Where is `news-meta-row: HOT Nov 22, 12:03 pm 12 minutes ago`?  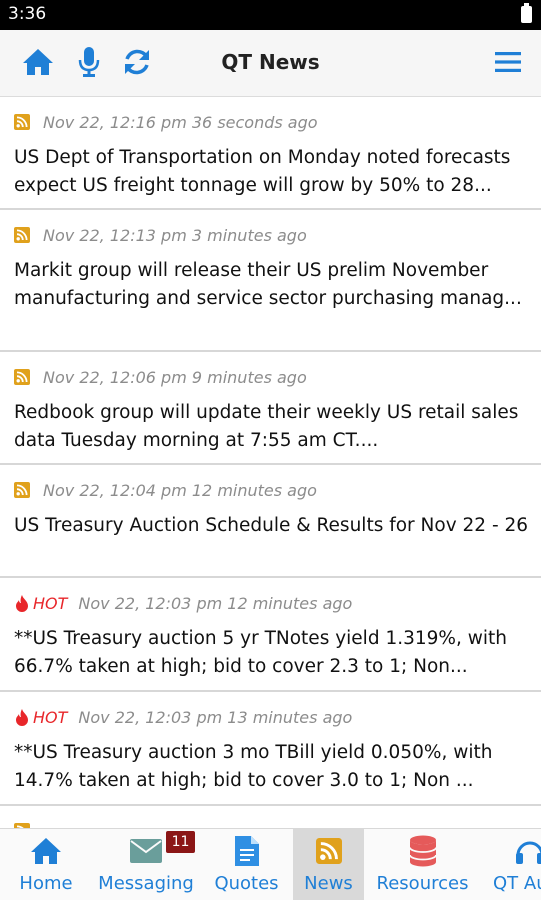 news-meta-row: HOT Nov 22, 12:03 pm 12 minutes ago is located at coordinates (183, 603).